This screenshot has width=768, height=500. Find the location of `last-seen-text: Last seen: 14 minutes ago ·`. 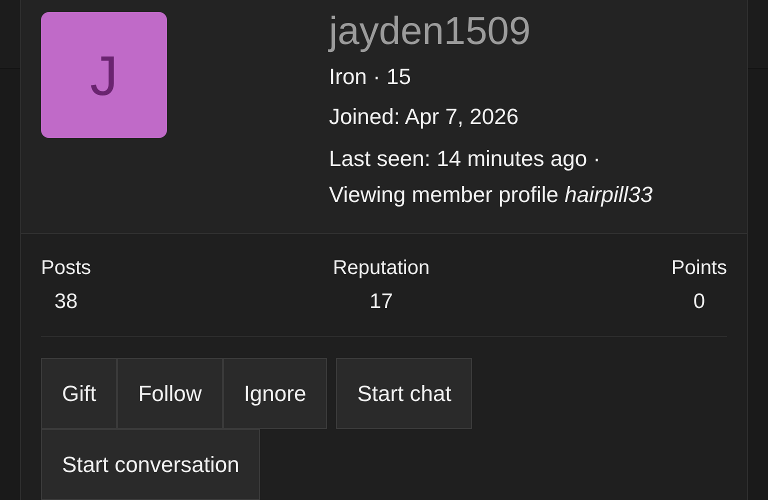

last-seen-text: Last seen: 14 minutes ago · is located at coordinates (465, 159).